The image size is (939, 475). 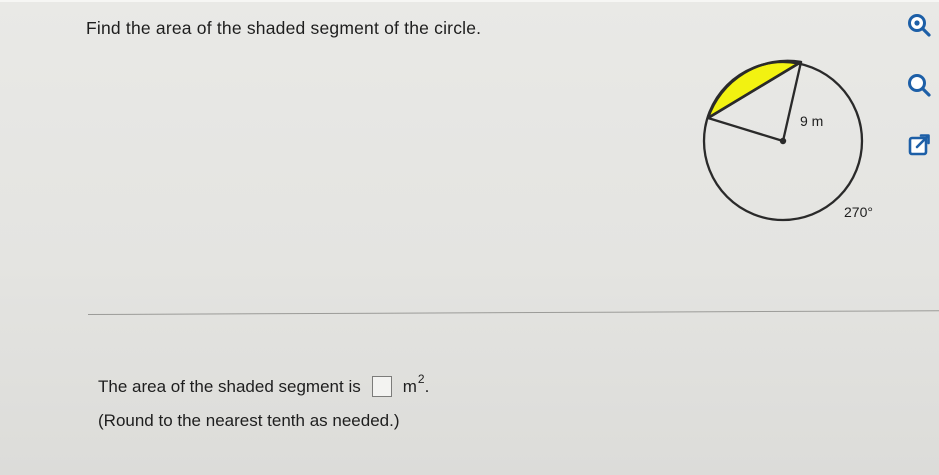 I want to click on circle-figure: 9 m 270°, so click(x=800, y=147).